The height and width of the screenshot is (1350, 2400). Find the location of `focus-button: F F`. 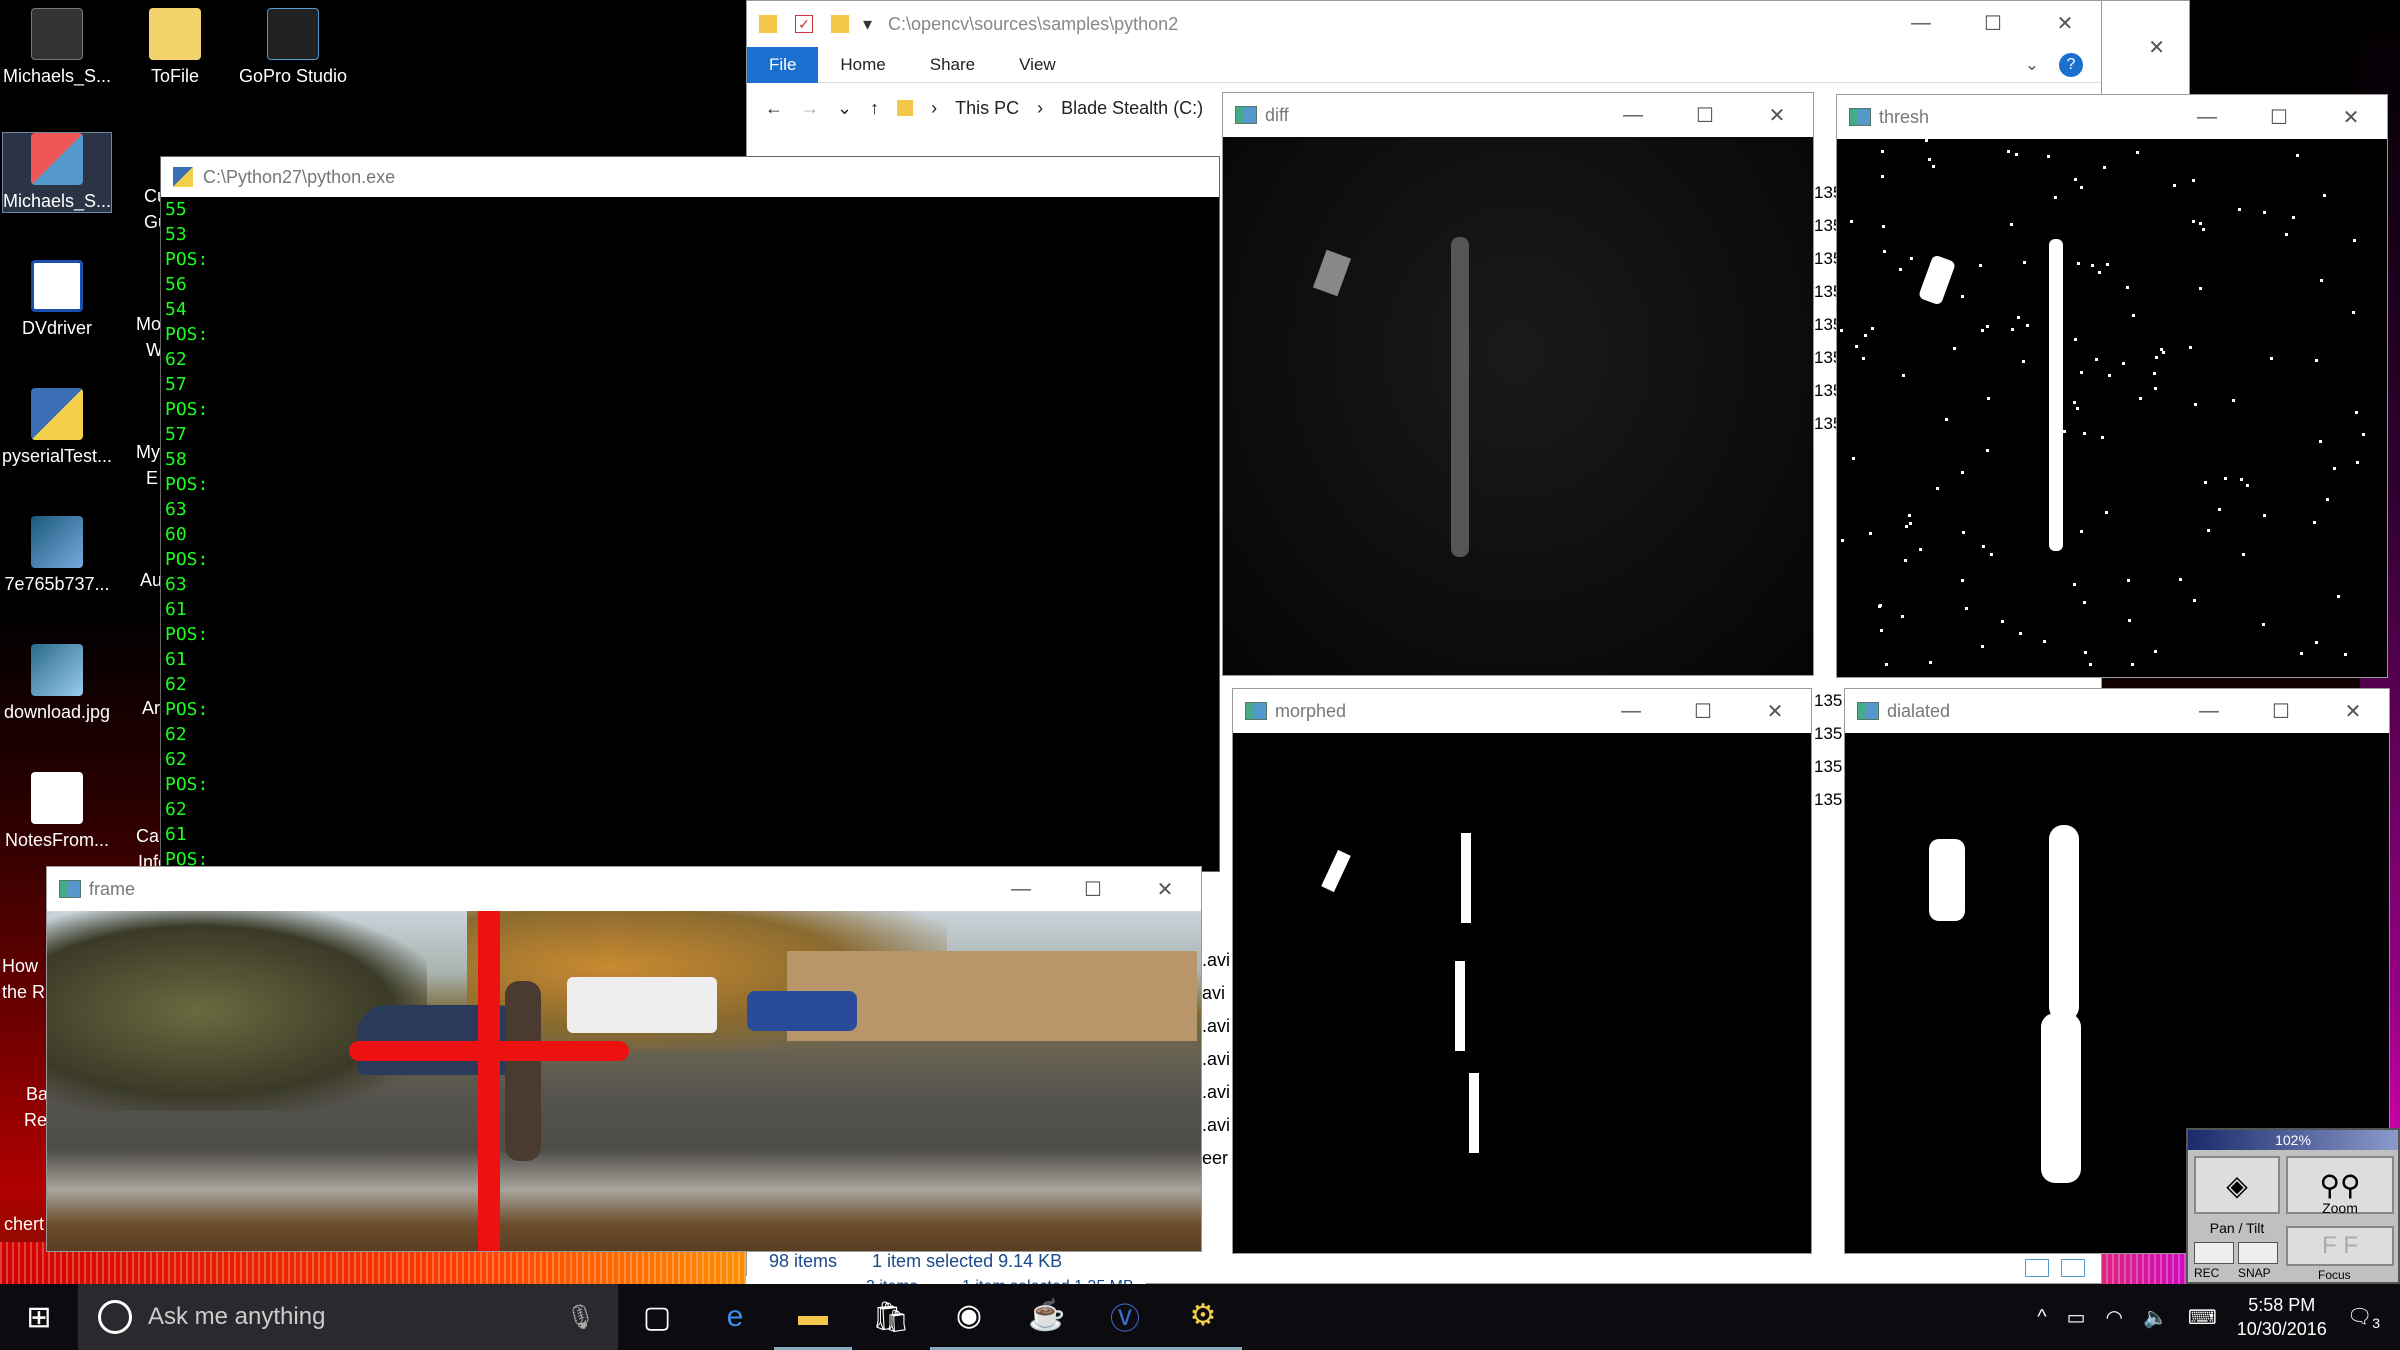

focus-button: F F is located at coordinates (2340, 1246).